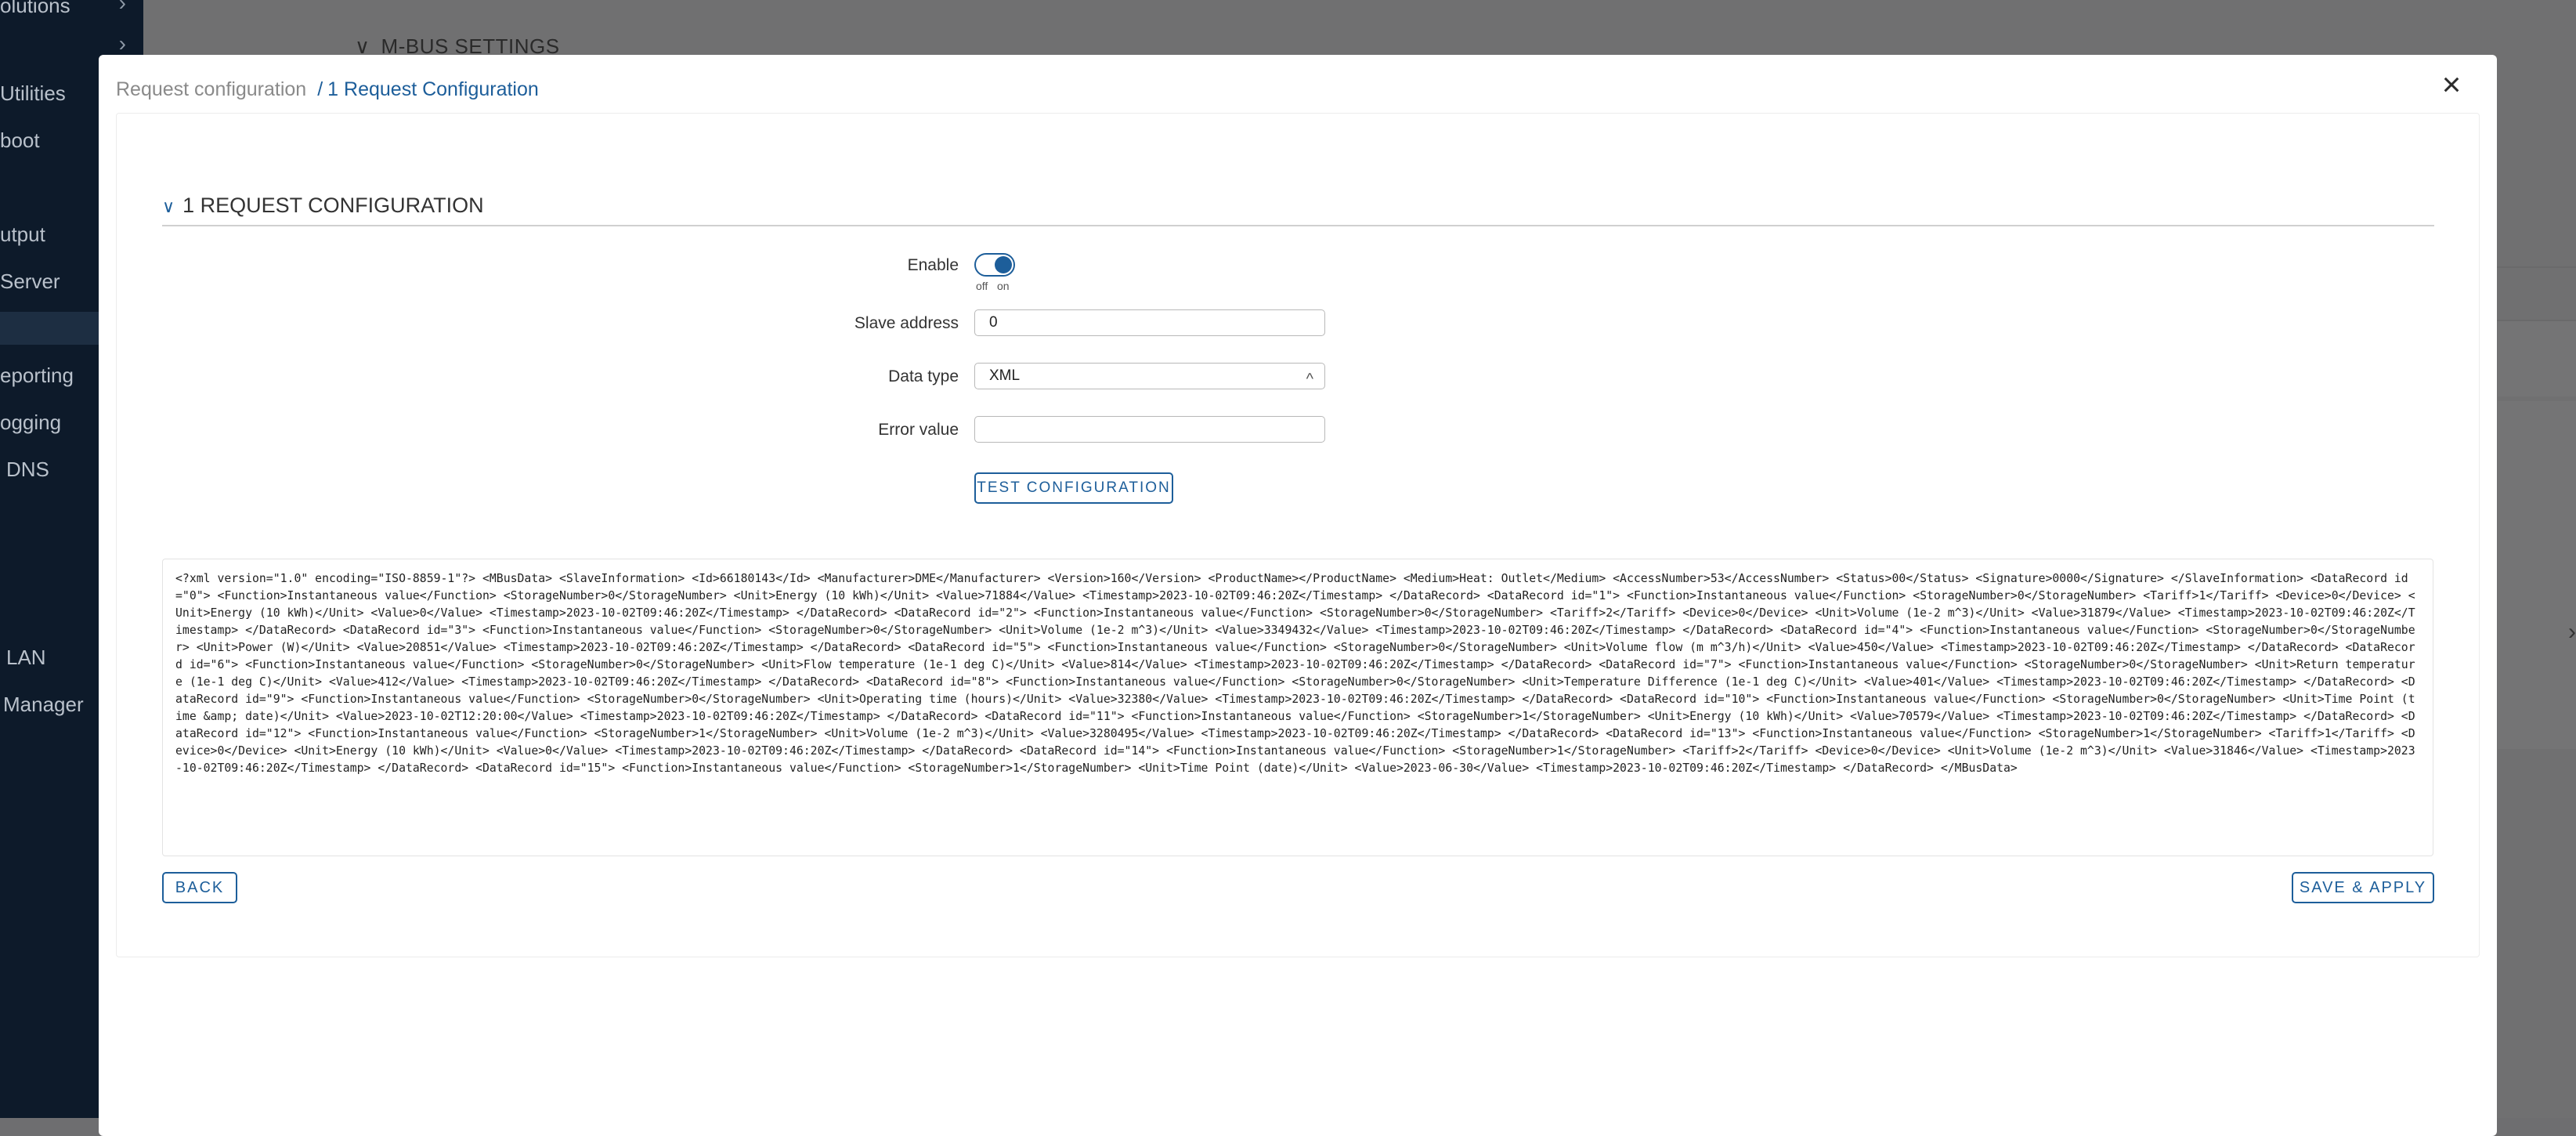 The height and width of the screenshot is (1136, 2576). What do you see at coordinates (1149, 429) in the screenshot?
I see `error-value-field` at bounding box center [1149, 429].